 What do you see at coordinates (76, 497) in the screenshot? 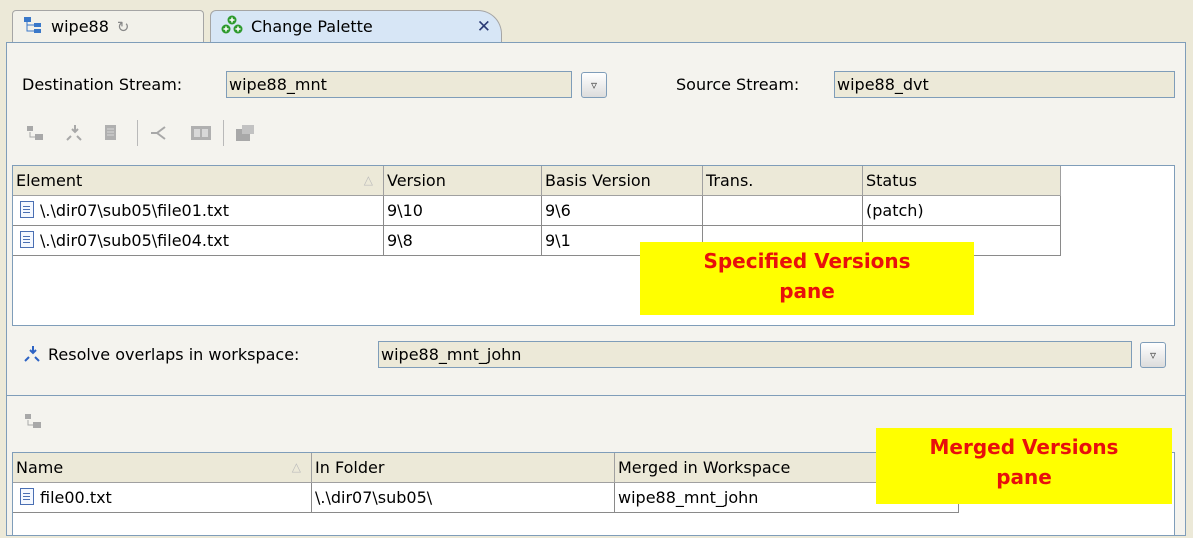
I see `file-name: file00.txt` at bounding box center [76, 497].